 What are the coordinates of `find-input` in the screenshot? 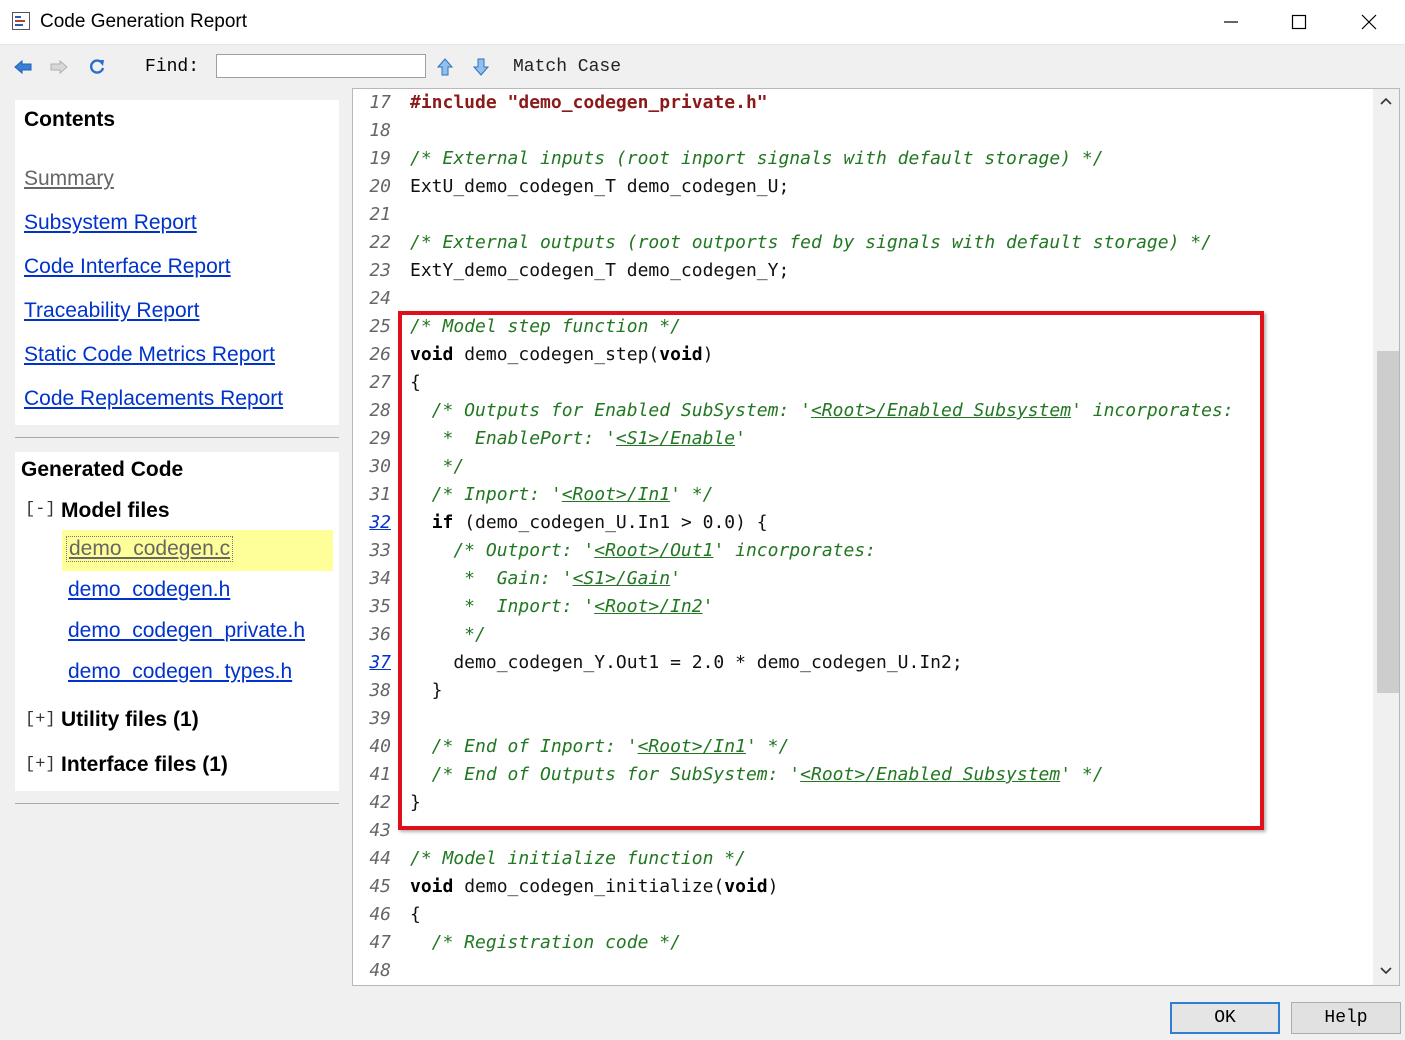 It's located at (321, 66).